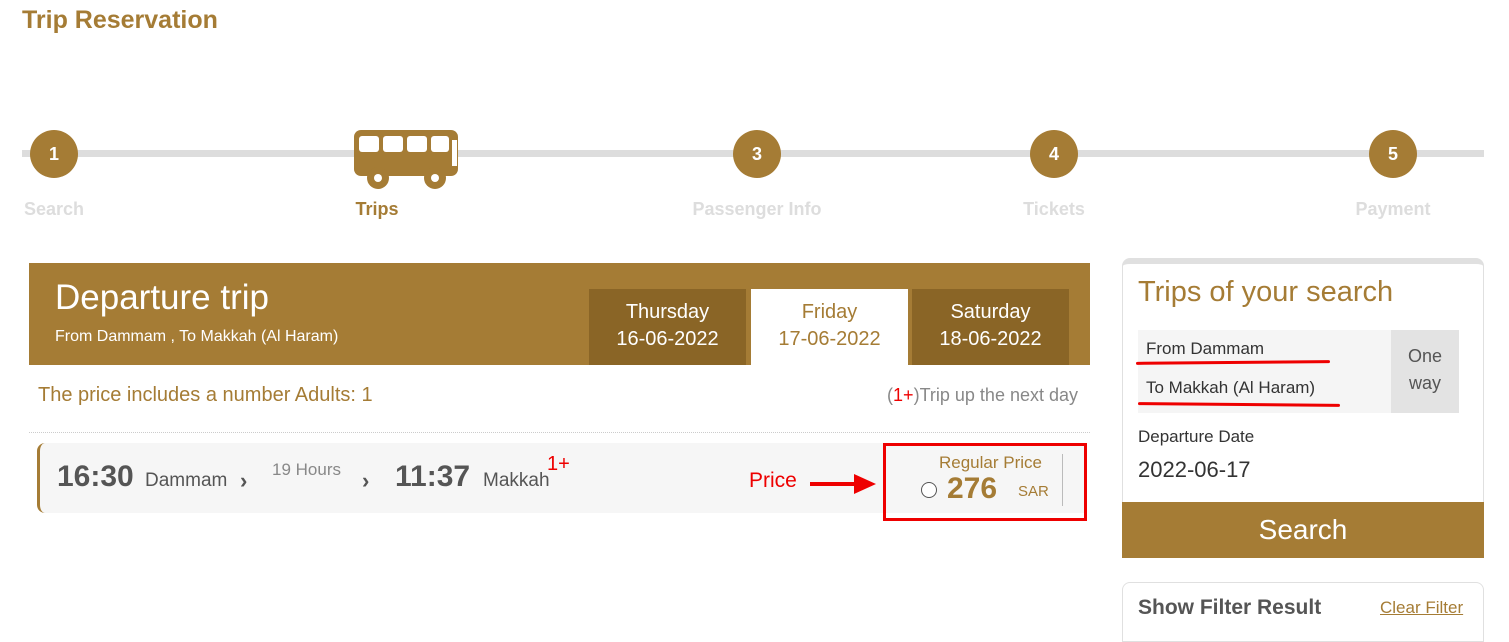  What do you see at coordinates (1196, 436) in the screenshot?
I see `departure-date-label: Departure Date` at bounding box center [1196, 436].